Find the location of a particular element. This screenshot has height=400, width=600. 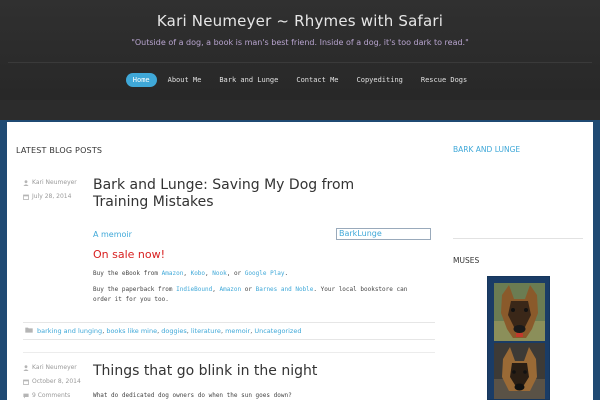

memoir-link: A memoir is located at coordinates (112, 234).